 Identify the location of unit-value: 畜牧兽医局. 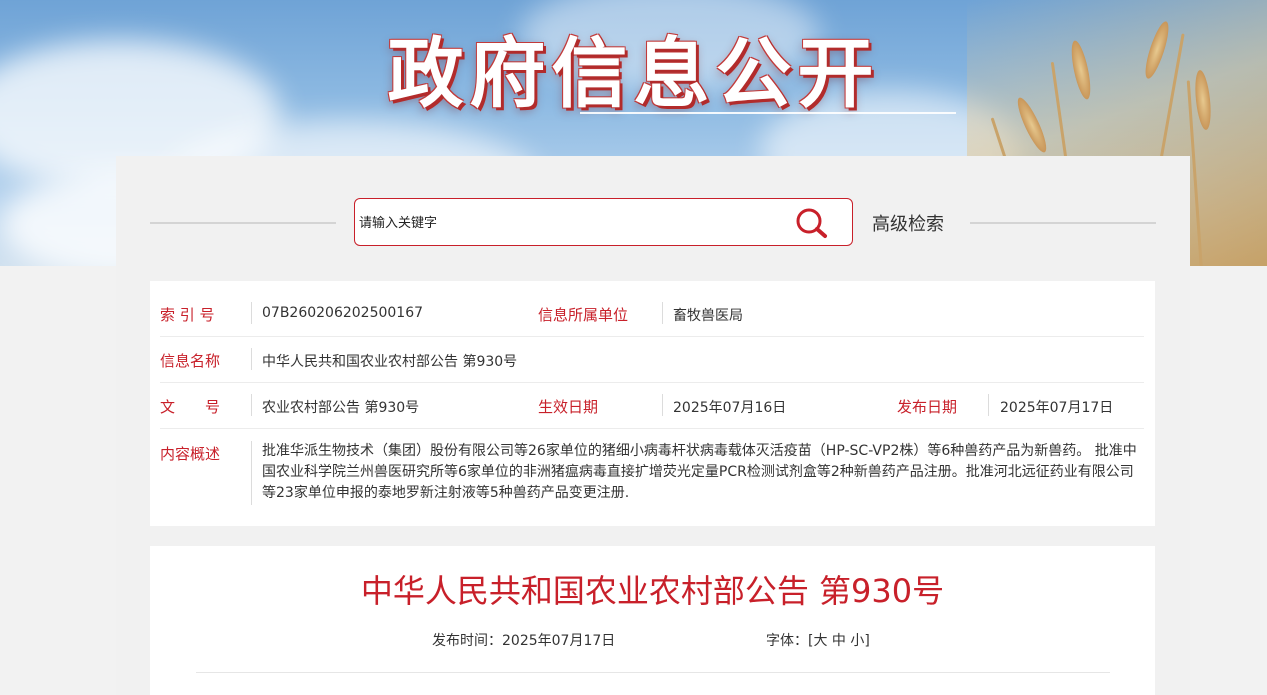
(708, 316).